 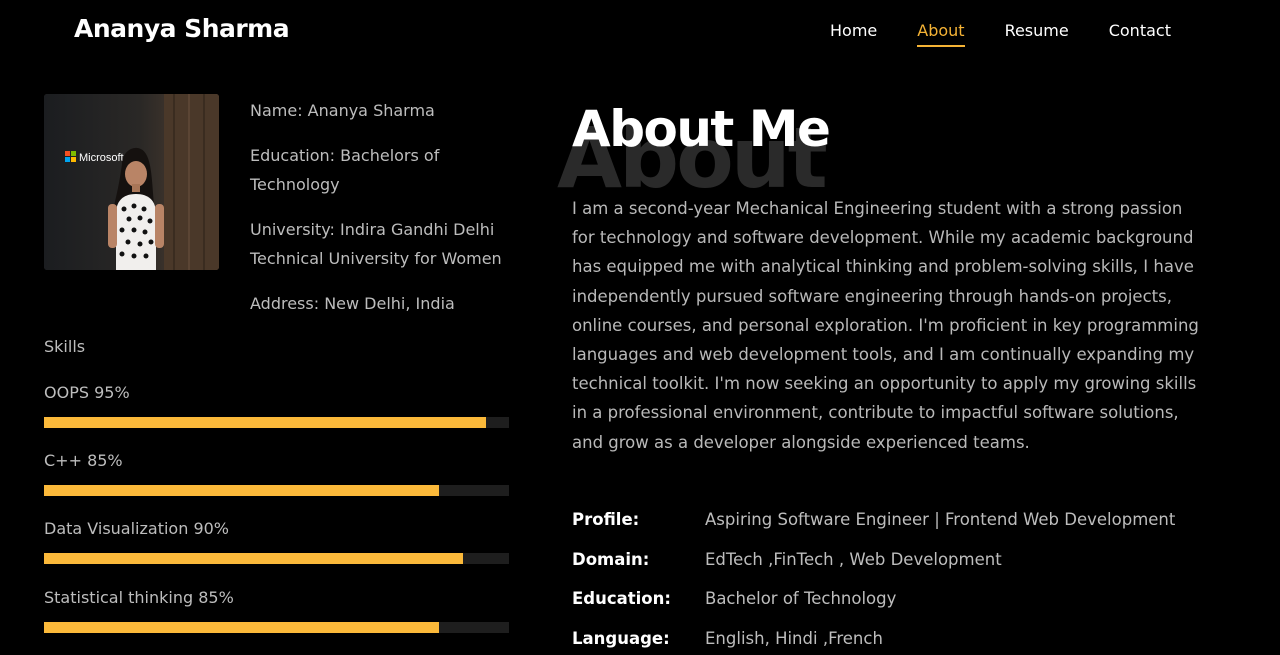 What do you see at coordinates (87, 392) in the screenshot?
I see `skill-label: OOPS 95%` at bounding box center [87, 392].